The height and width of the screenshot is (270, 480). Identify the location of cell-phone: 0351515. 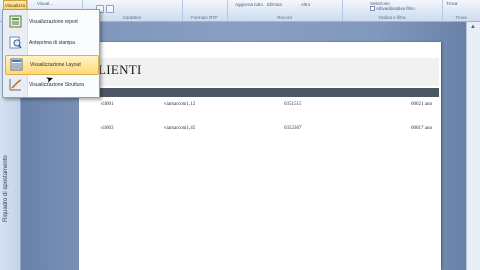
(293, 104).